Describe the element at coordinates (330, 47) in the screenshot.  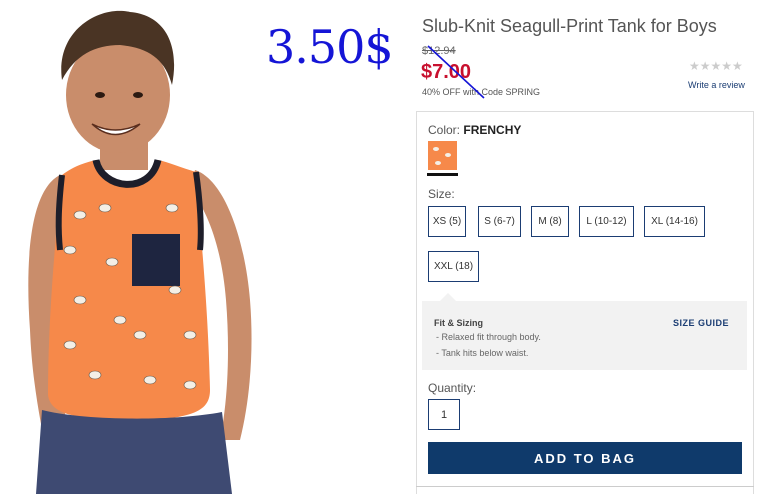
I see `overlay-price-annotation: 3.50$` at that location.